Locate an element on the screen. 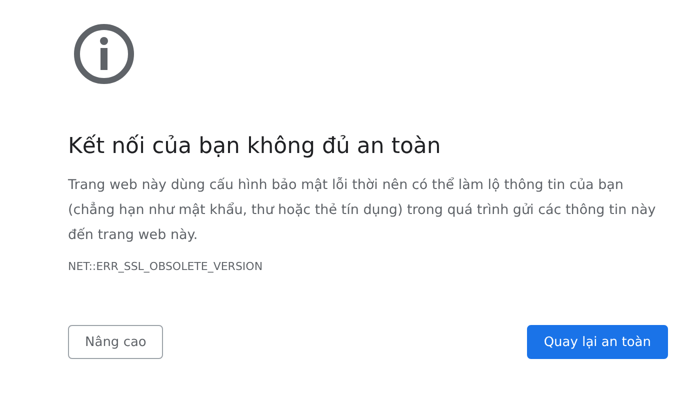  info-icon is located at coordinates (104, 54).